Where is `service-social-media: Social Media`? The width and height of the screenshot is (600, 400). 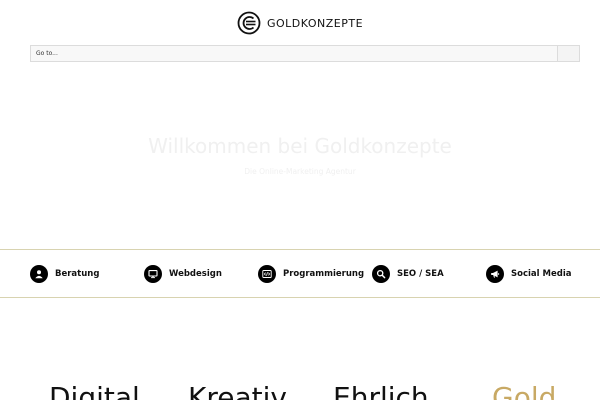
service-social-media: Social Media is located at coordinates (528, 273).